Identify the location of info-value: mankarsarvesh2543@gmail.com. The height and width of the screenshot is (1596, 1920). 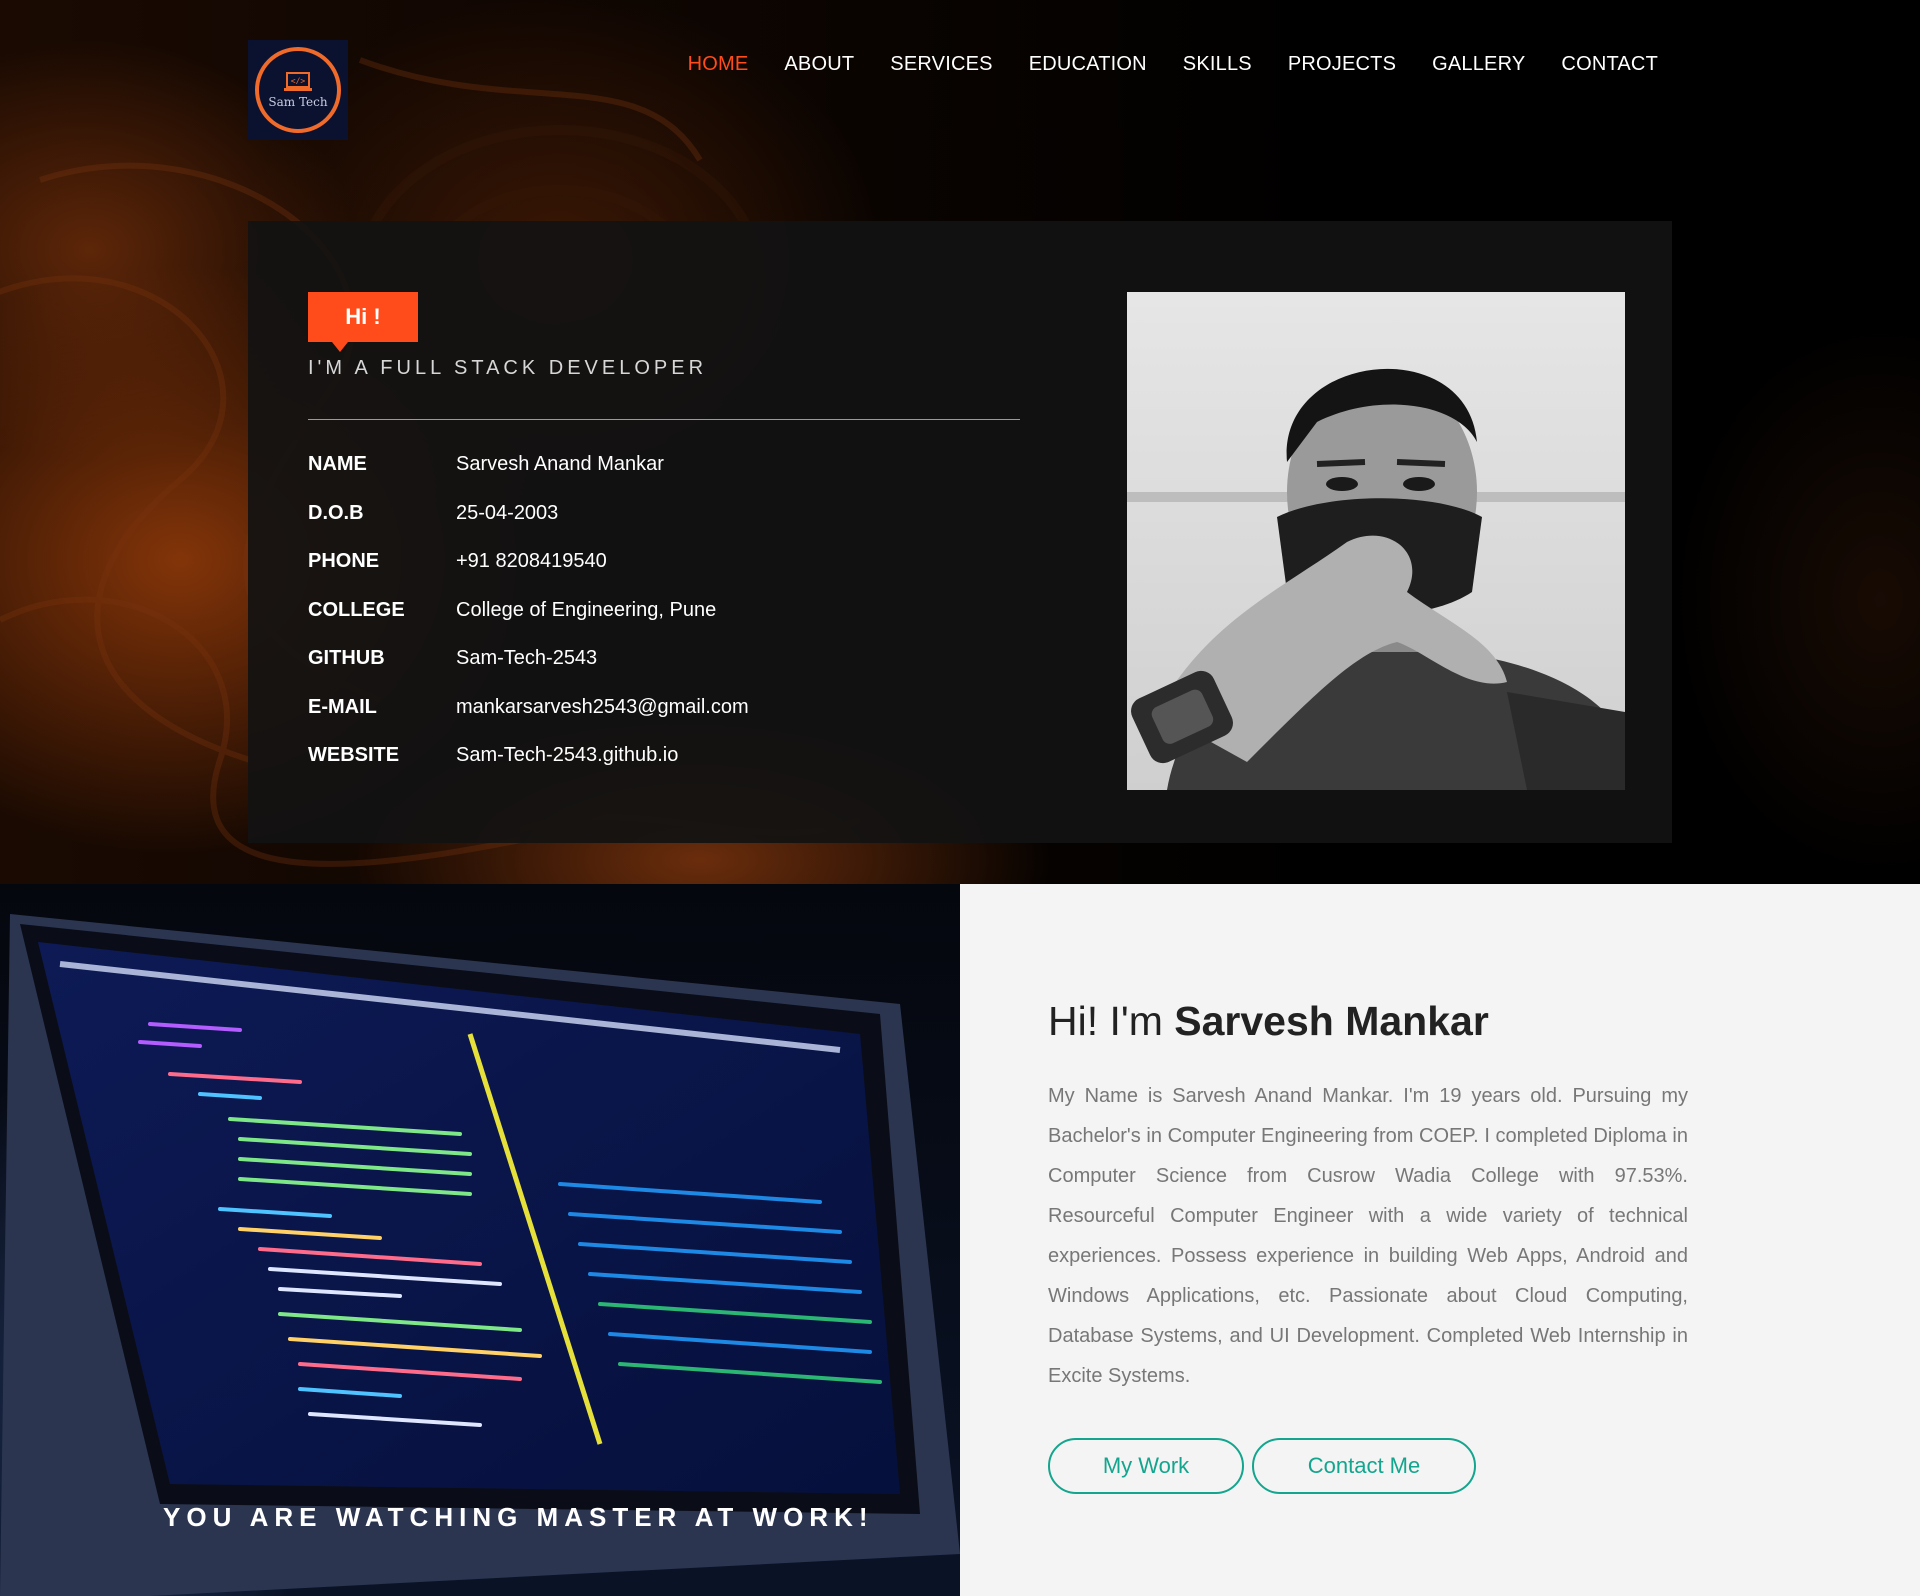
(602, 706).